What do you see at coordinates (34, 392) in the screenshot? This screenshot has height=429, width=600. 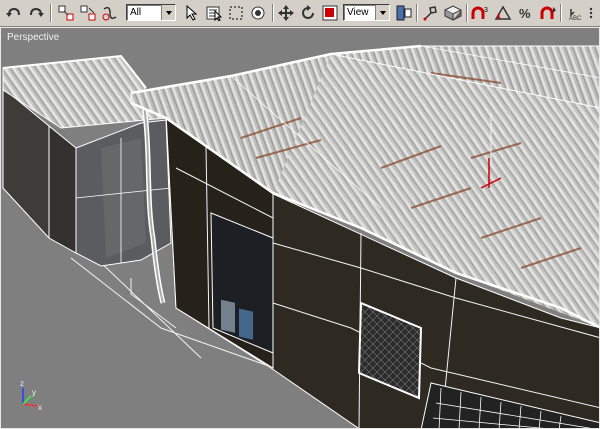 I see `axis-y-label: y` at bounding box center [34, 392].